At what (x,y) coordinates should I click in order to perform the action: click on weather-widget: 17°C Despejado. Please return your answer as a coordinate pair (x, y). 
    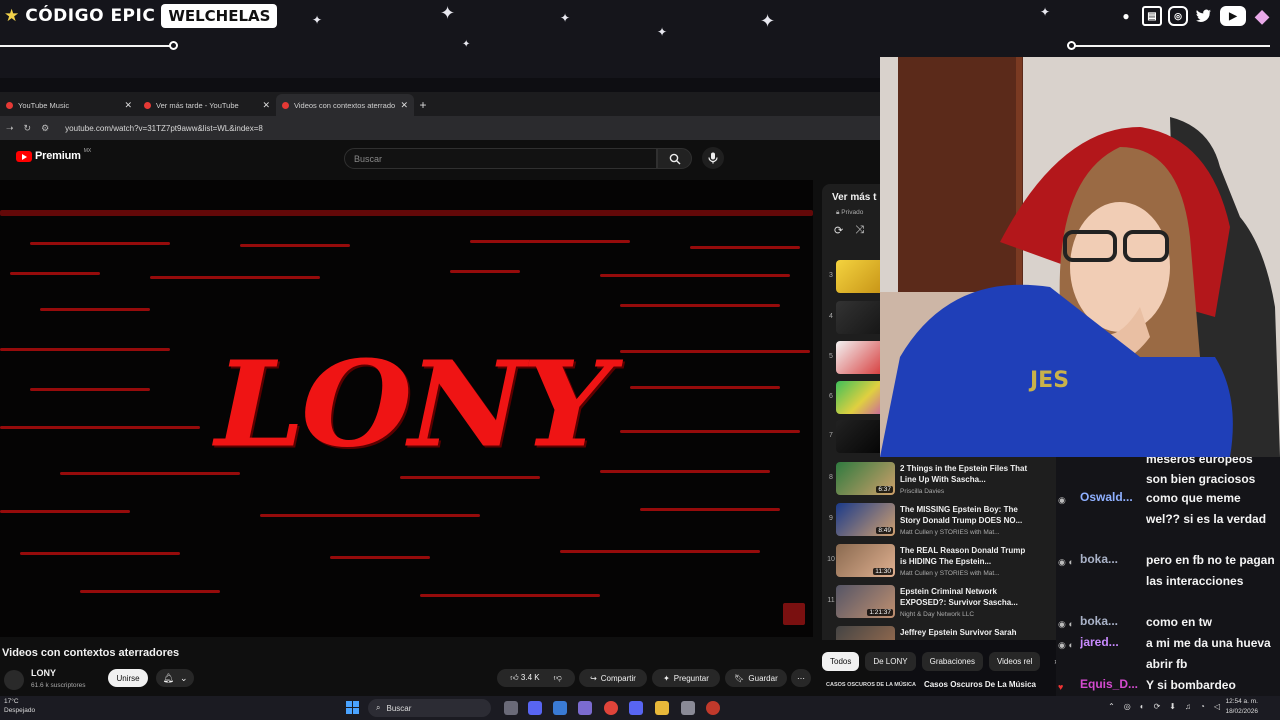
    Looking at the image, I should click on (19, 706).